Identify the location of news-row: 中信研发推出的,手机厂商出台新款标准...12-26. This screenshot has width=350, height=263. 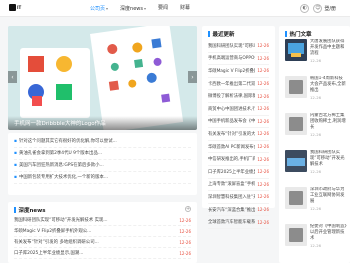
(238, 159).